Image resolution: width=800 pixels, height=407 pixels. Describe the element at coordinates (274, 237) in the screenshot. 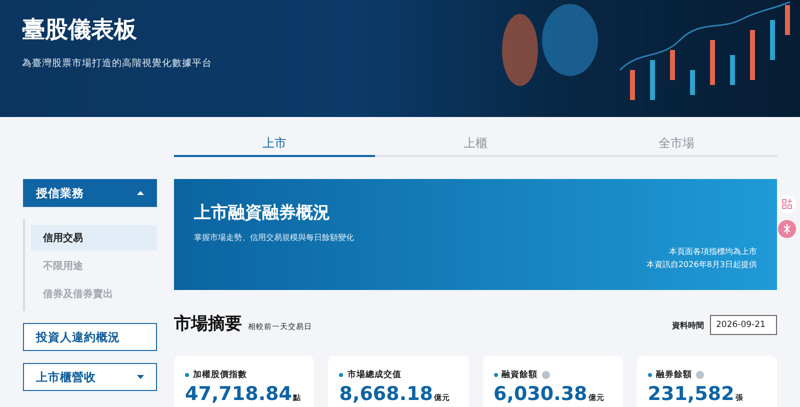

I see `banner-subtitle: 掌握市場走勢、信用交易規模與每日餘額變化` at that location.